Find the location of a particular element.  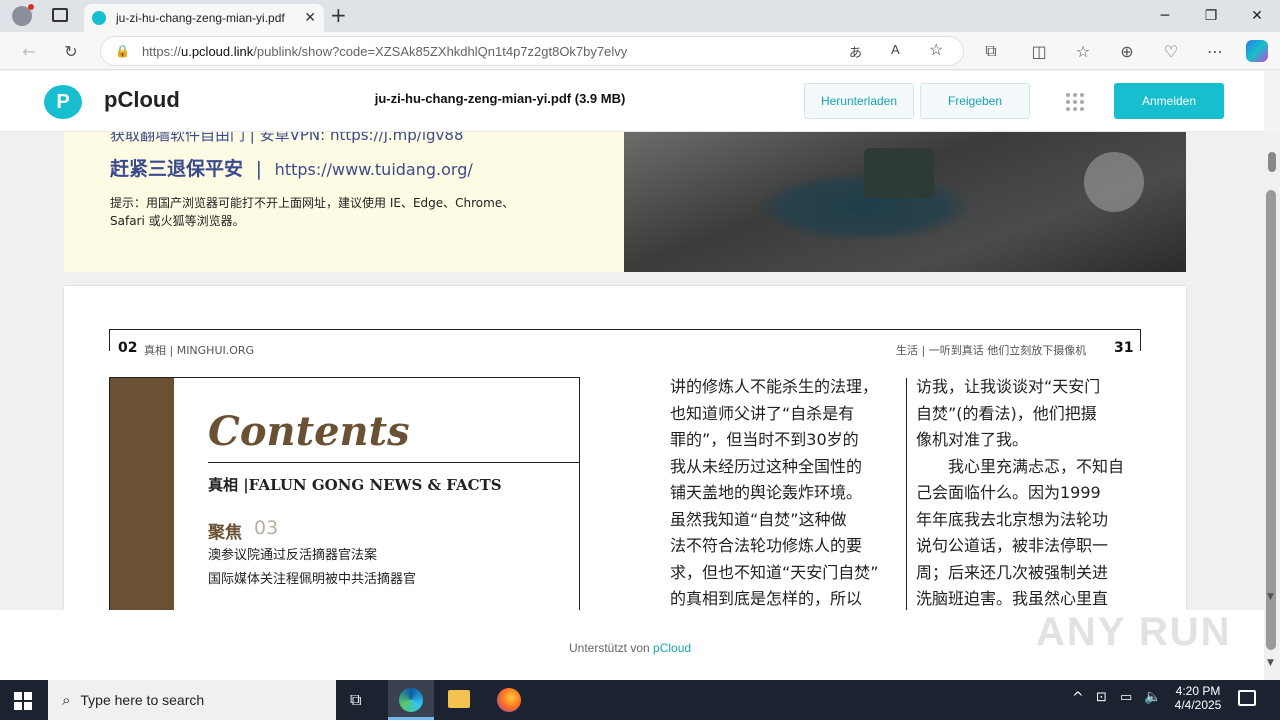

tray-device-icon: ⊡ is located at coordinates (1101, 697).